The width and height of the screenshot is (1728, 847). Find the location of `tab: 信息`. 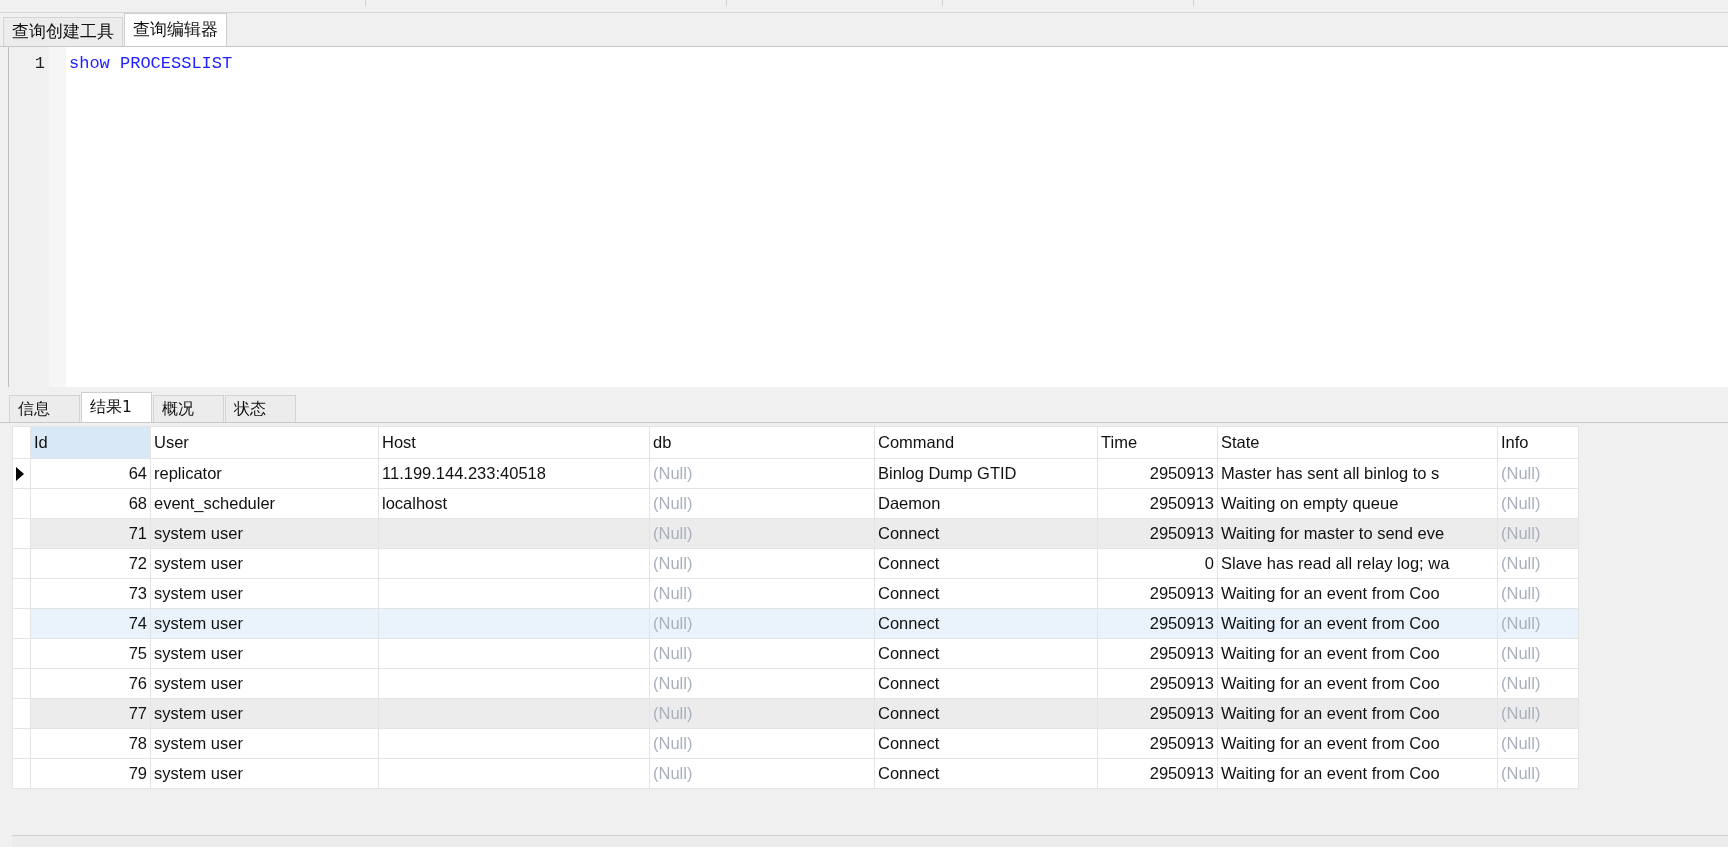

tab: 信息 is located at coordinates (44, 408).